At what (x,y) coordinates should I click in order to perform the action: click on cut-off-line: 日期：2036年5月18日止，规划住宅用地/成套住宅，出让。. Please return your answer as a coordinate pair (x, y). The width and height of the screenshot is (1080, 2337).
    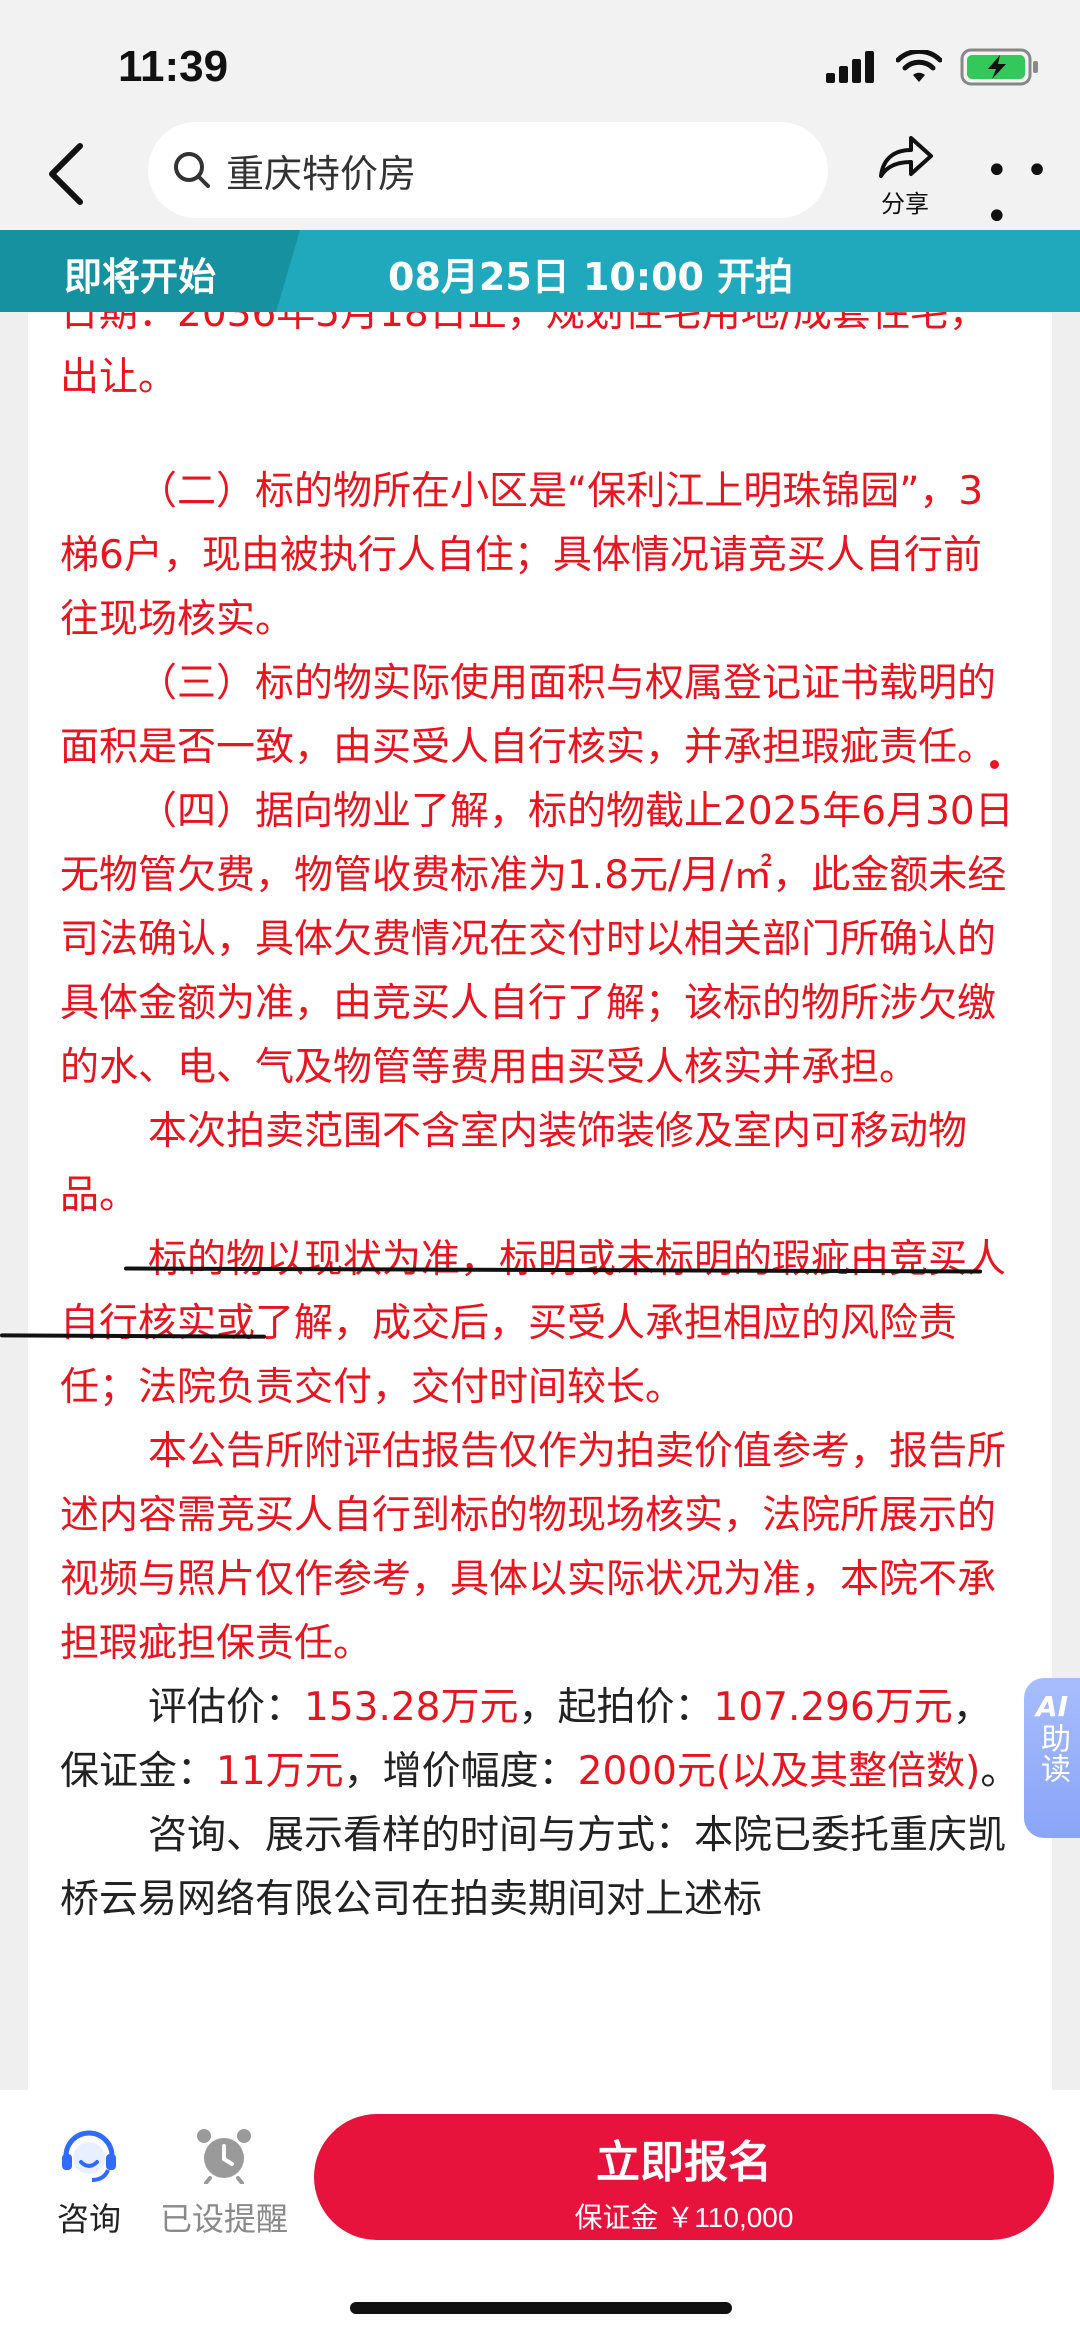
    Looking at the image, I should click on (524, 356).